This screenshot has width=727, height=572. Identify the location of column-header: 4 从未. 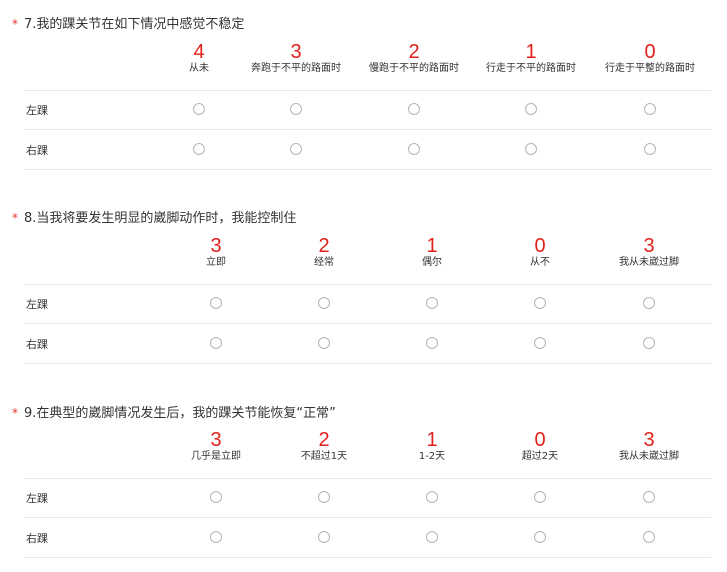
(199, 66).